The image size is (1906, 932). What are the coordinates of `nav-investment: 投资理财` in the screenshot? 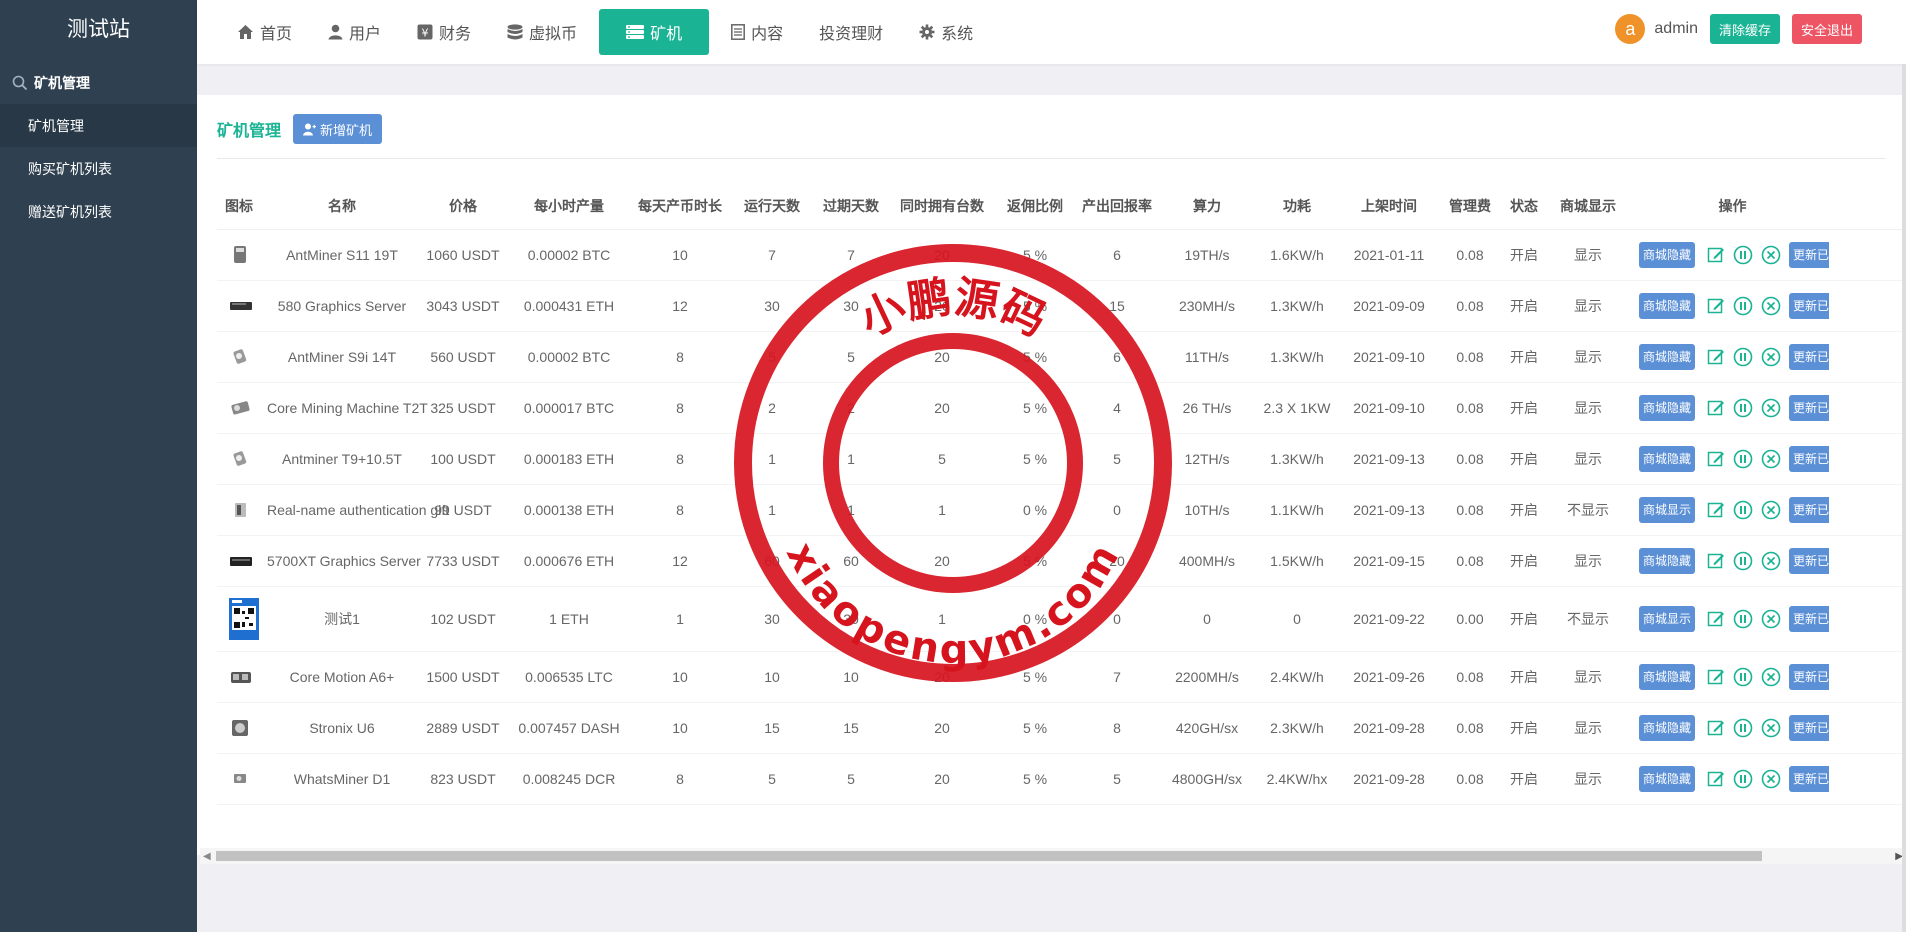 It's located at (851, 32).